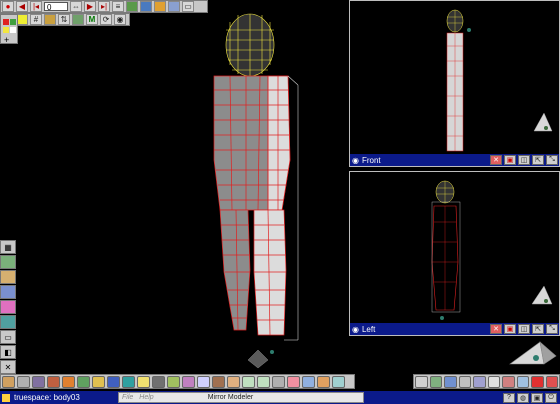  Describe the element at coordinates (56, 7) in the screenshot. I see `frame-input: 0` at that location.